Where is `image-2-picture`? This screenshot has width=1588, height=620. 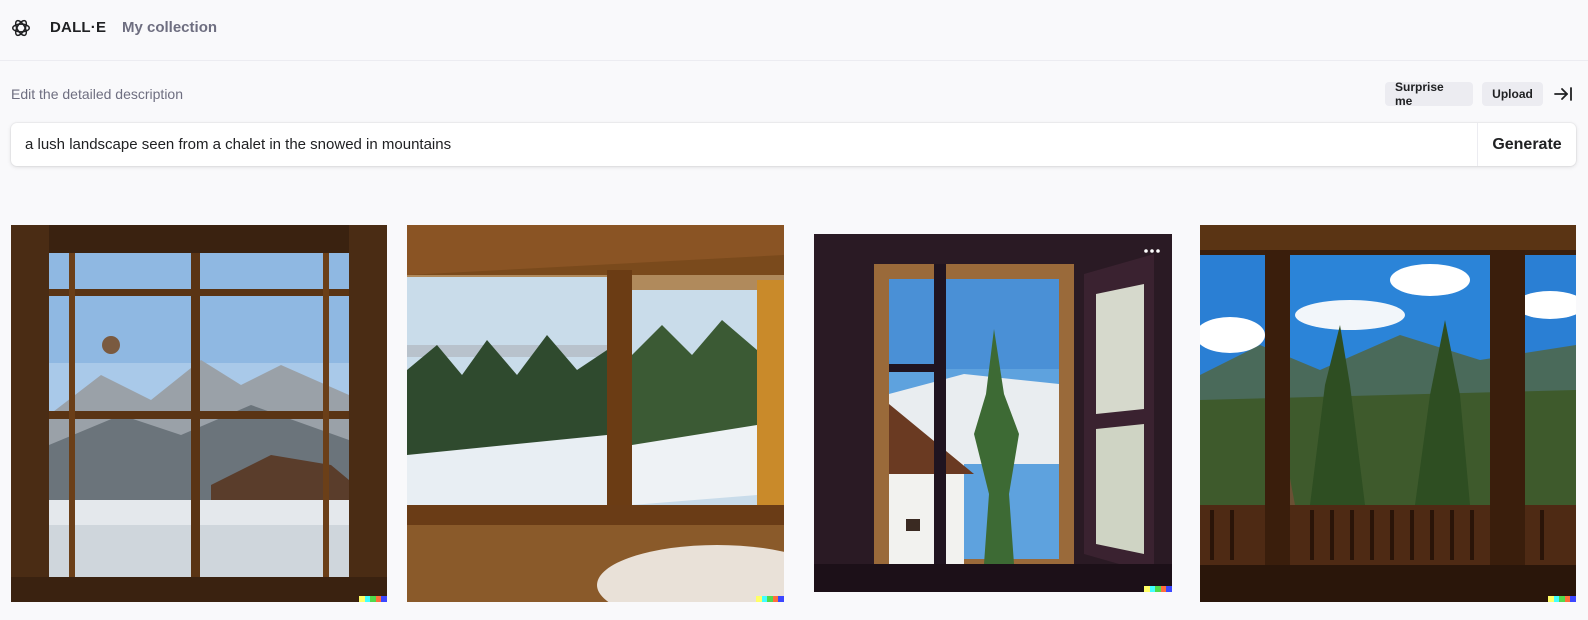 image-2-picture is located at coordinates (595, 413).